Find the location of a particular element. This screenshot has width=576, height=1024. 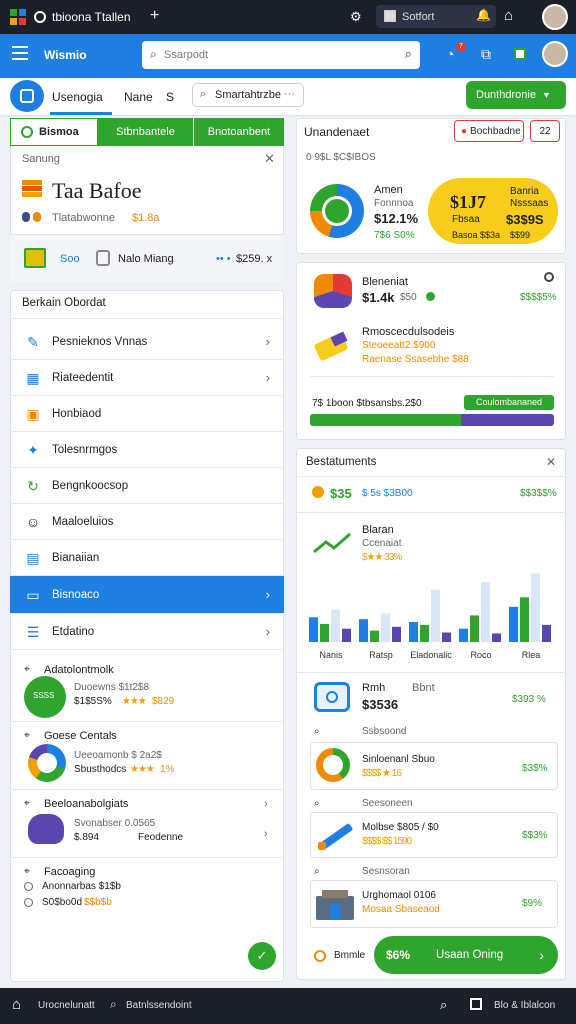

x-tick-label: Roco is located at coordinates (480, 655).